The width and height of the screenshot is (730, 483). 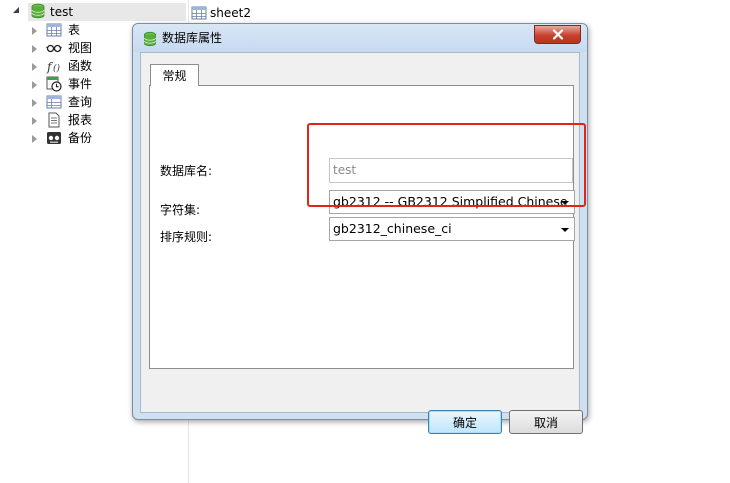 I want to click on dropdown-arrow-icon, so click(x=565, y=230).